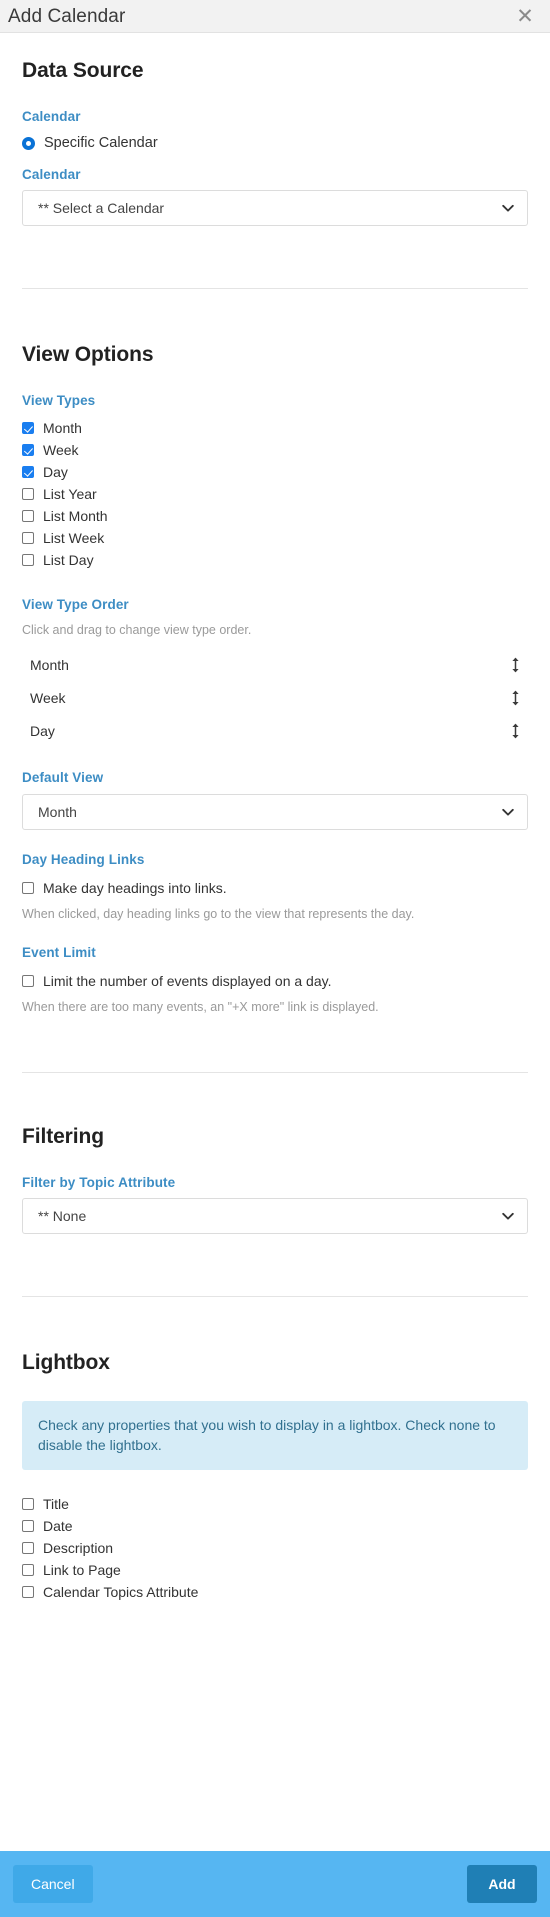  What do you see at coordinates (99, 1182) in the screenshot?
I see `filter-by-topic-attribute-label: Filter by Topic Attribute` at bounding box center [99, 1182].